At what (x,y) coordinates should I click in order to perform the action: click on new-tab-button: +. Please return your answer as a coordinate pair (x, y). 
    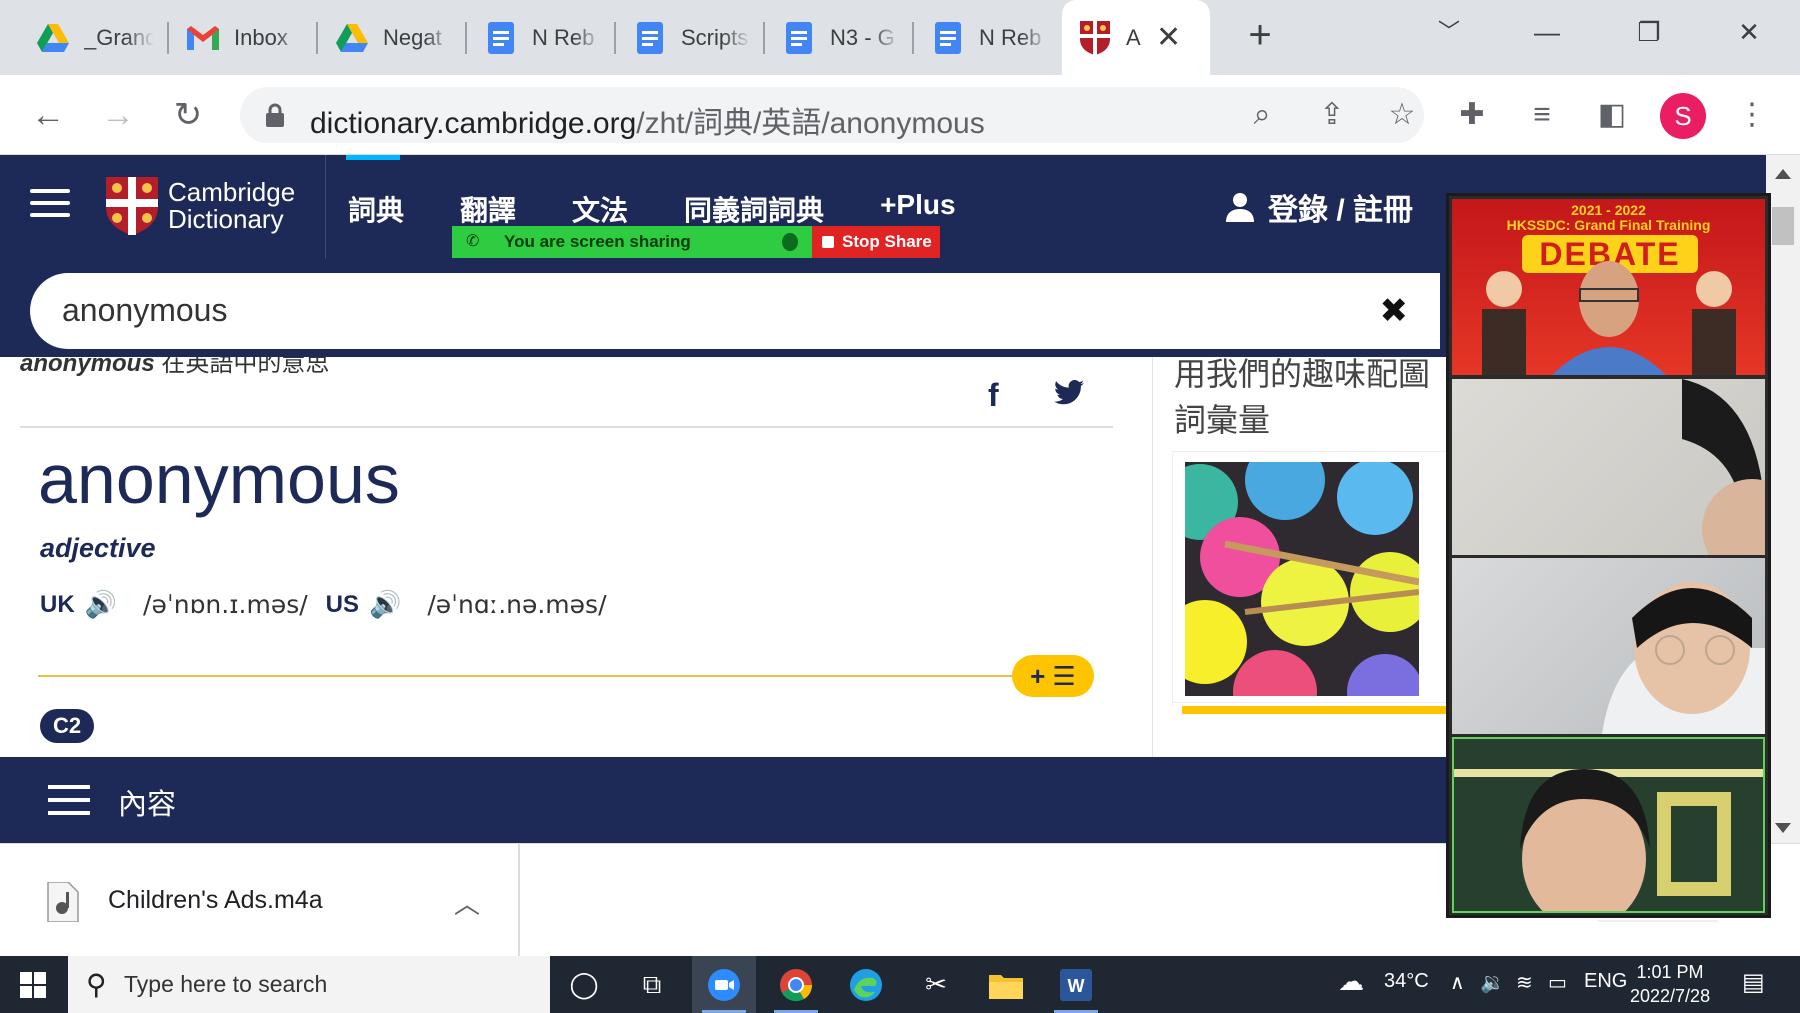
    Looking at the image, I should click on (1260, 35).